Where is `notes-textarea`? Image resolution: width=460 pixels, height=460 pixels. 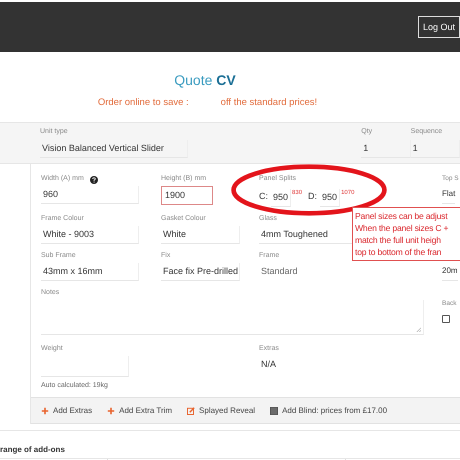 notes-textarea is located at coordinates (232, 317).